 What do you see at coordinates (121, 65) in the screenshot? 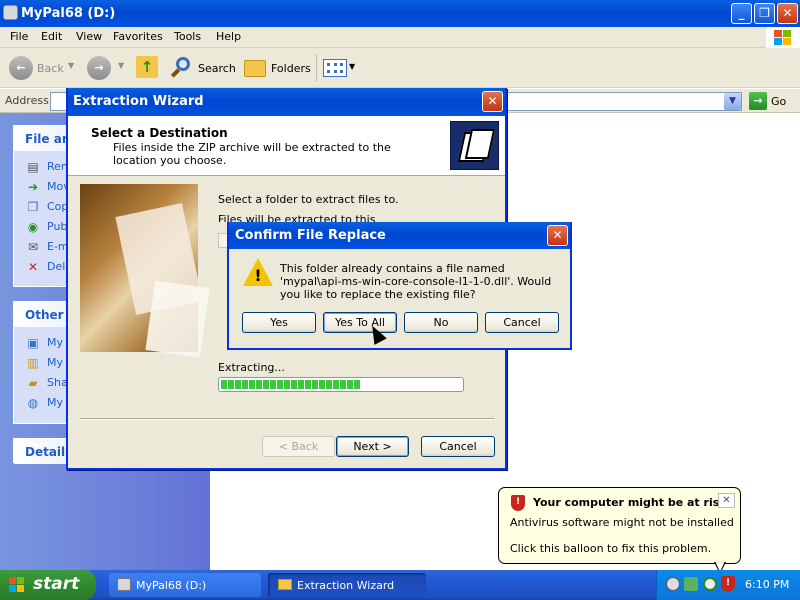
I see `forward-dropdown-icon: ▼` at bounding box center [121, 65].